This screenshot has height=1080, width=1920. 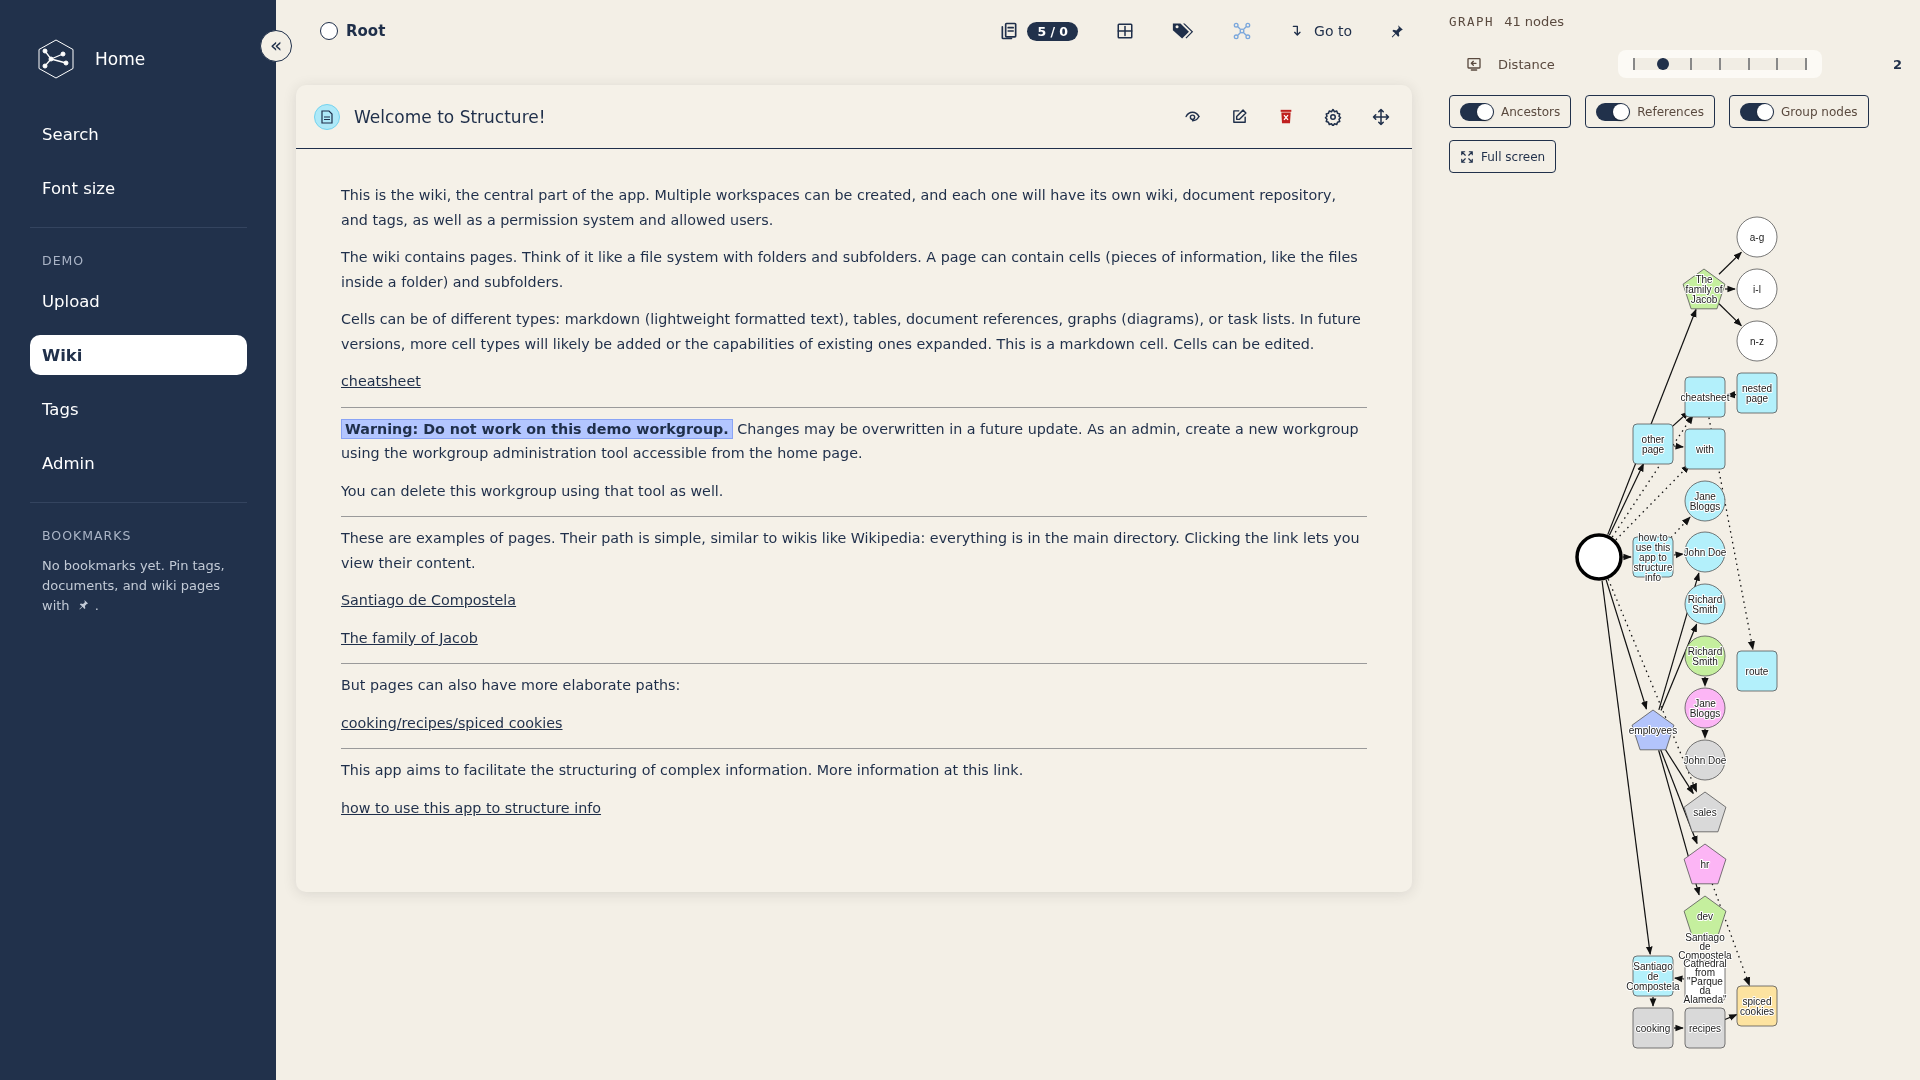 What do you see at coordinates (138, 355) in the screenshot?
I see `nav-item: Wiki` at bounding box center [138, 355].